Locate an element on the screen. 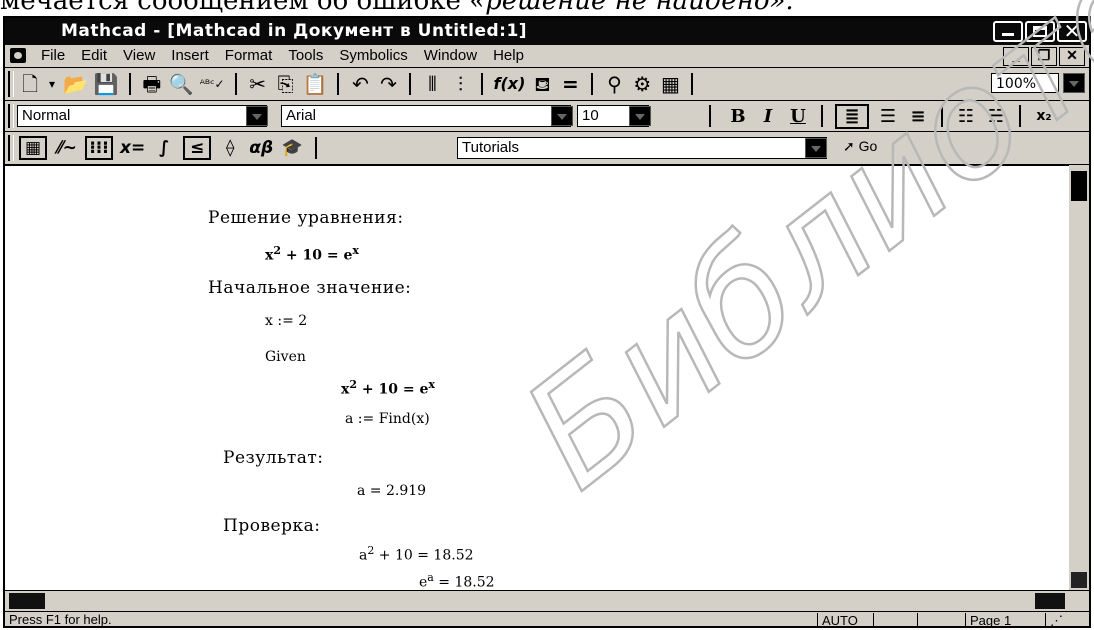 The width and height of the screenshot is (1094, 630). programming-toolbar-icon: ⟠ is located at coordinates (230, 148).